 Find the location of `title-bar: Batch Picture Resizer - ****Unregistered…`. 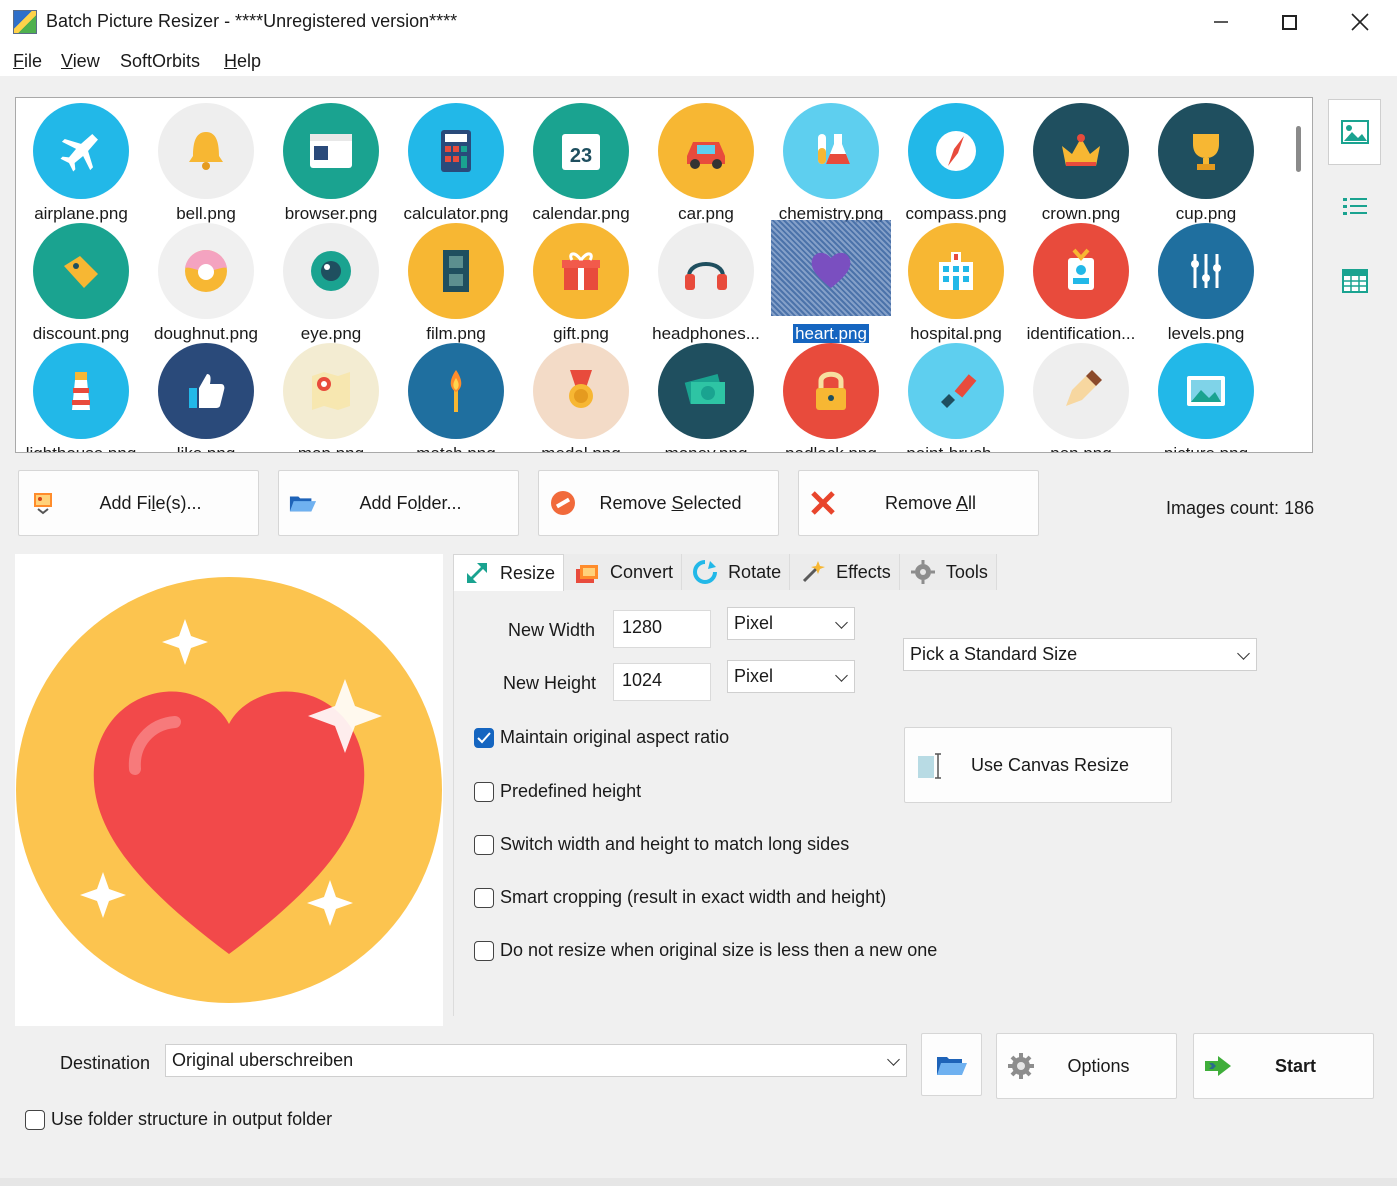

title-bar: Batch Picture Resizer - ****Unregistered… is located at coordinates (698, 22).